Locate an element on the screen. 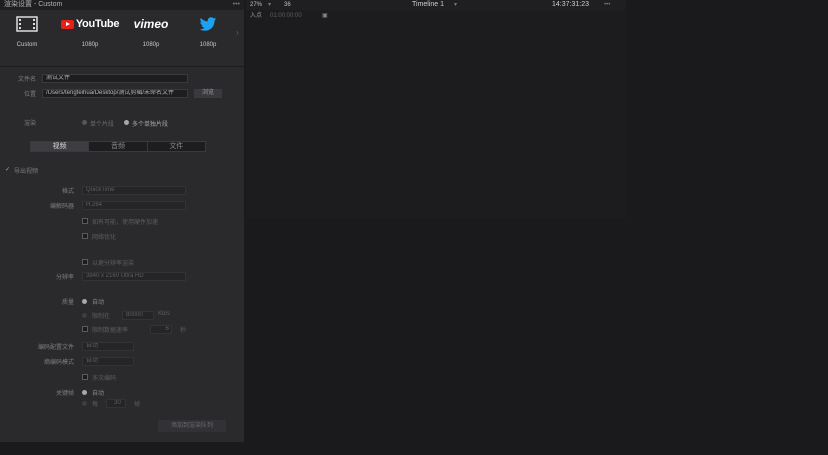 Image resolution: width=828 pixels, height=455 pixels. preset-twitter: 1080p is located at coordinates (208, 31).